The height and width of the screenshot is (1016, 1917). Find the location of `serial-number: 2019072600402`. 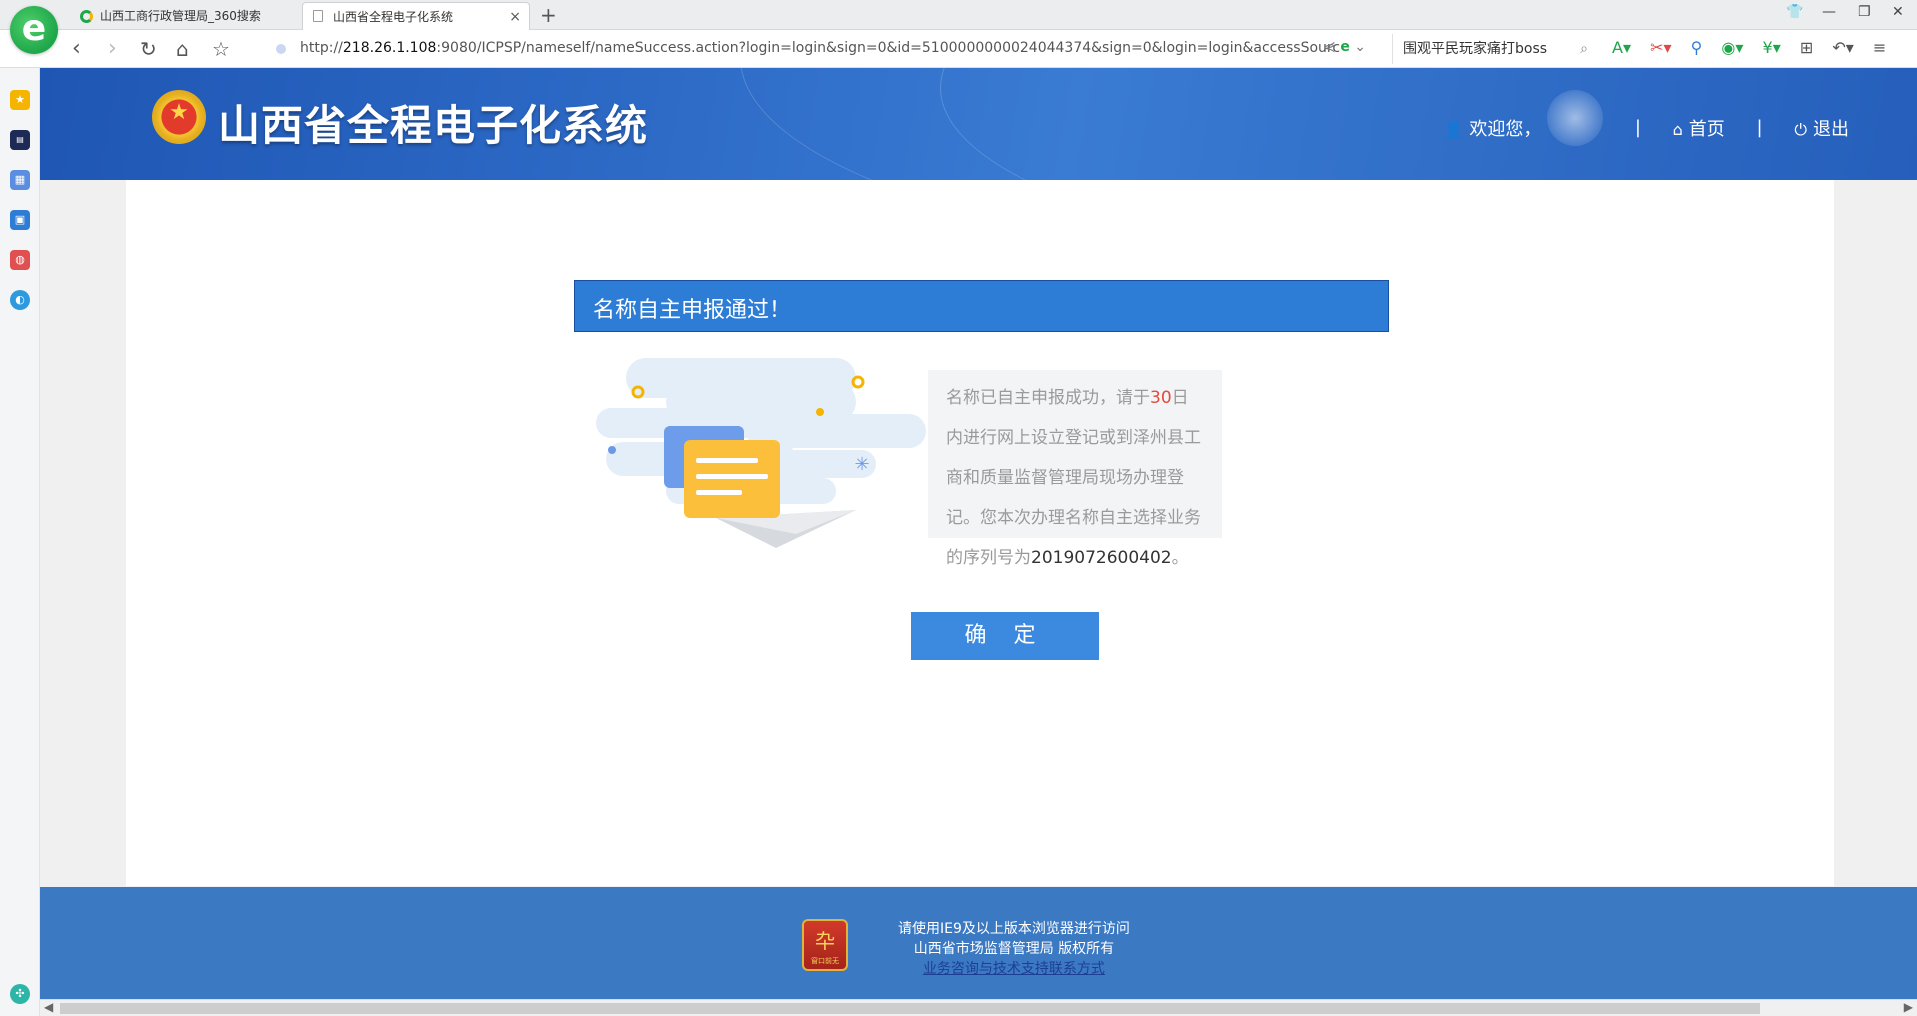

serial-number: 2019072600402 is located at coordinates (1101, 558).